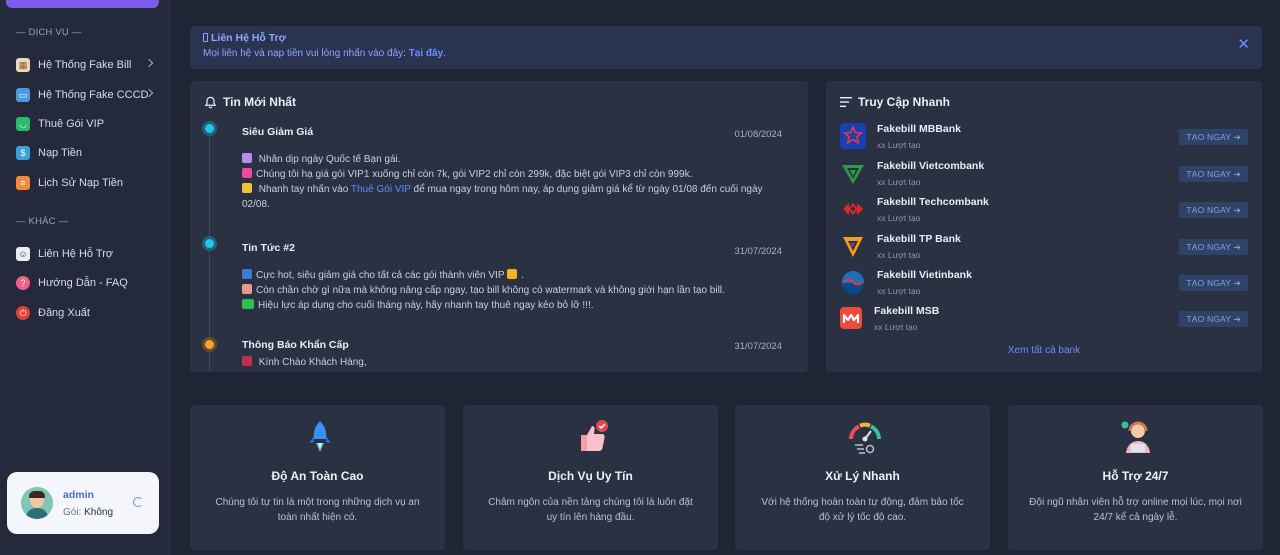 The width and height of the screenshot is (1280, 555). What do you see at coordinates (88, 183) in the screenshot?
I see `sidebar-item-deposit-history: ≡ Lịch Sử Nạp Tiền` at bounding box center [88, 183].